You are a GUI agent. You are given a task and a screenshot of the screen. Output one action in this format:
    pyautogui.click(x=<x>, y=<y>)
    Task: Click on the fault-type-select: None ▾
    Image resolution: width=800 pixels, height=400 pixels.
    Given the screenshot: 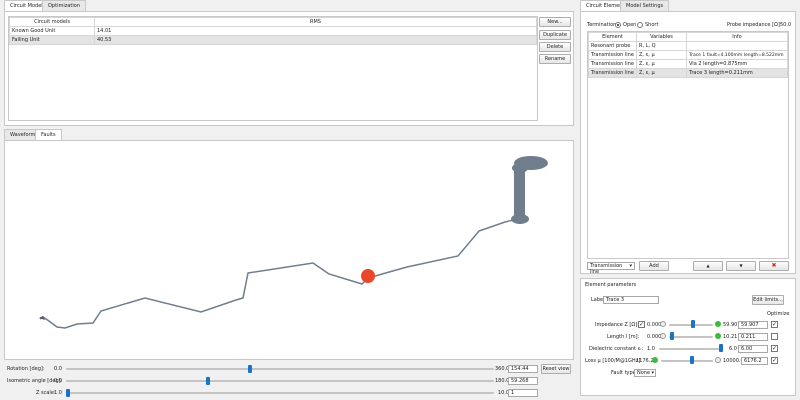 What is the action you would take?
    pyautogui.click(x=645, y=373)
    